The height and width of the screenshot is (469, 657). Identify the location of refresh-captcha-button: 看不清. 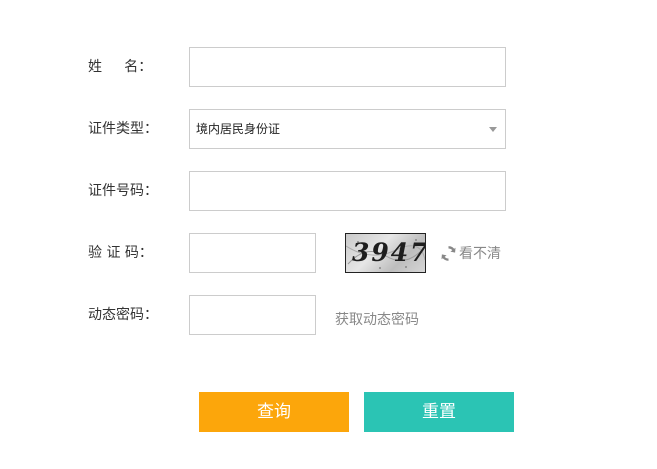
(470, 253).